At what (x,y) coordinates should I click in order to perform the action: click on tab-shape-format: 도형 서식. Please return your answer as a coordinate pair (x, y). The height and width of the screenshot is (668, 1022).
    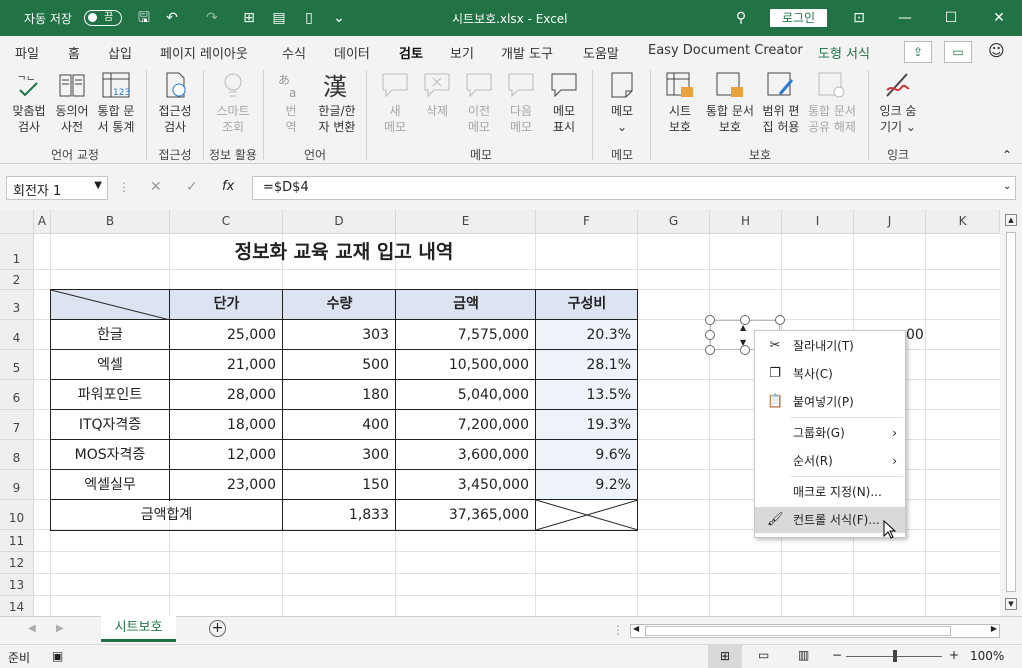
    Looking at the image, I should click on (844, 52).